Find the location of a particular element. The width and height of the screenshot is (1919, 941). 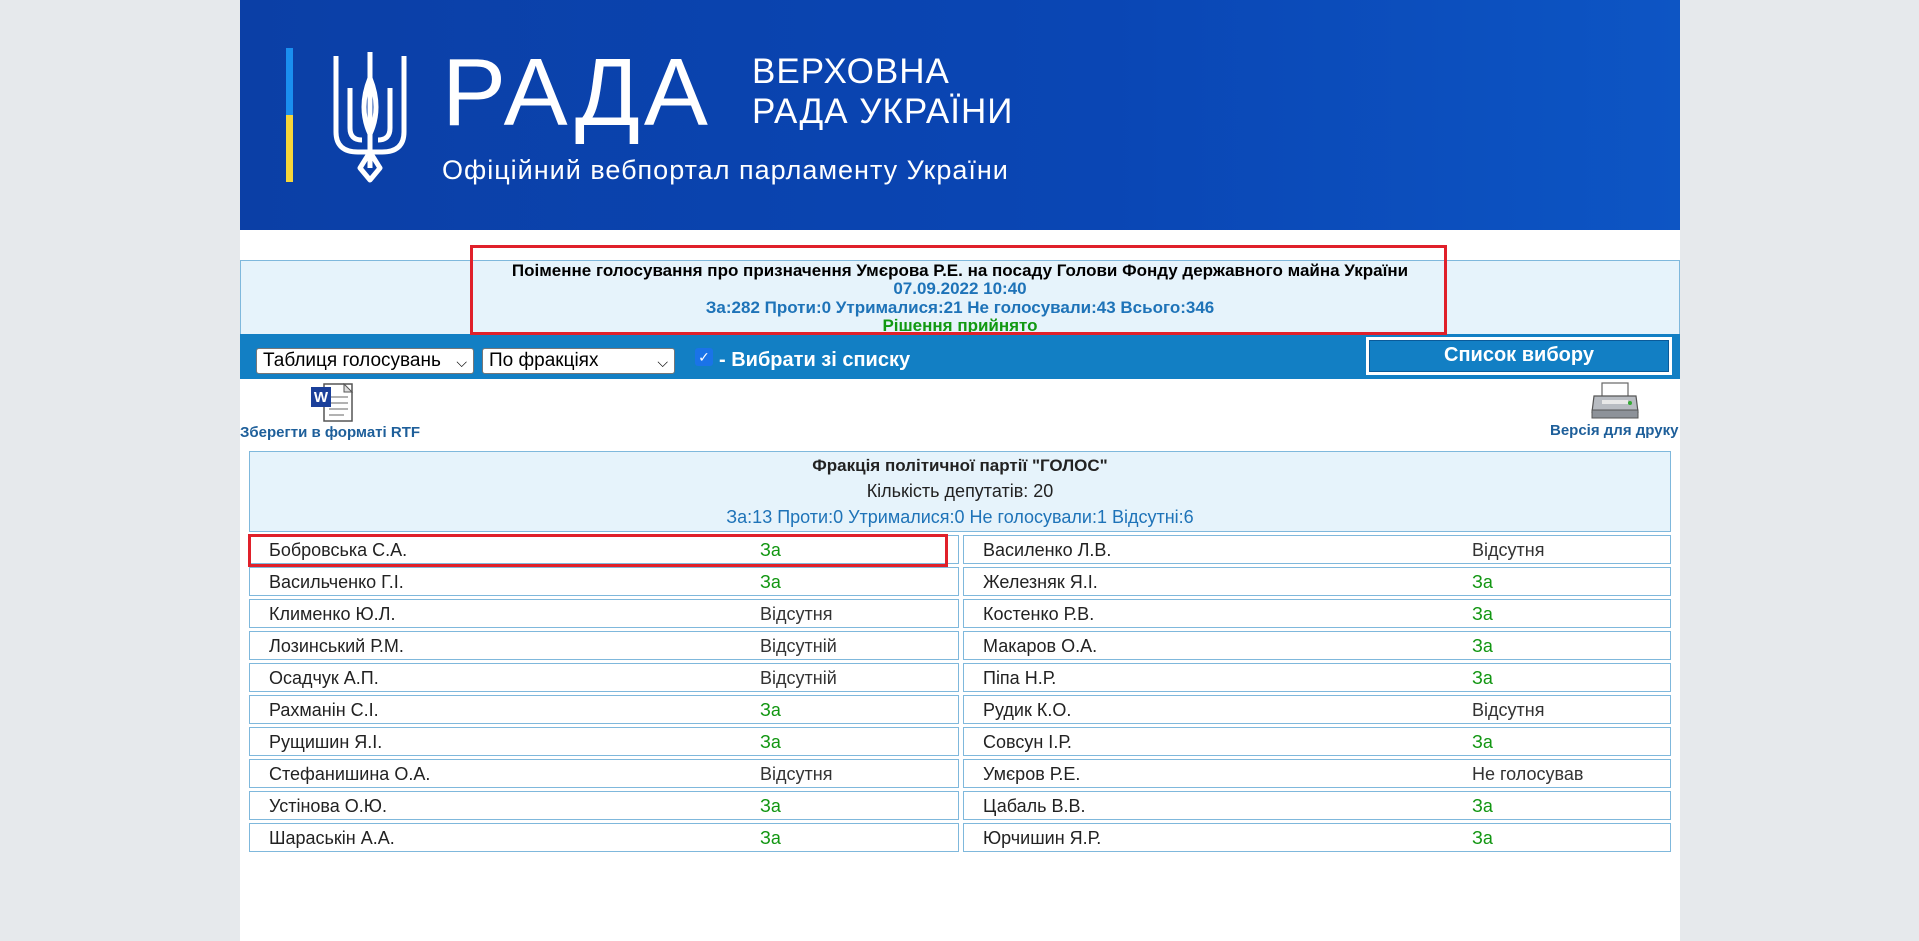

deputy-name: Осадчук А.П. is located at coordinates (324, 678).